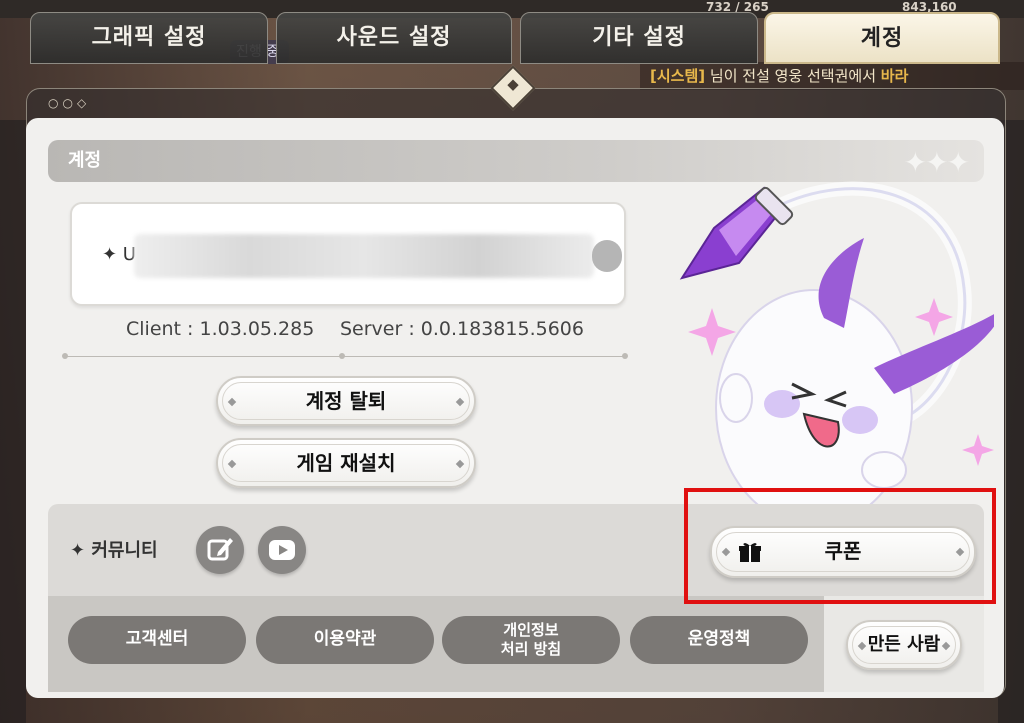  I want to click on credits-button: 만든 사람, so click(904, 645).